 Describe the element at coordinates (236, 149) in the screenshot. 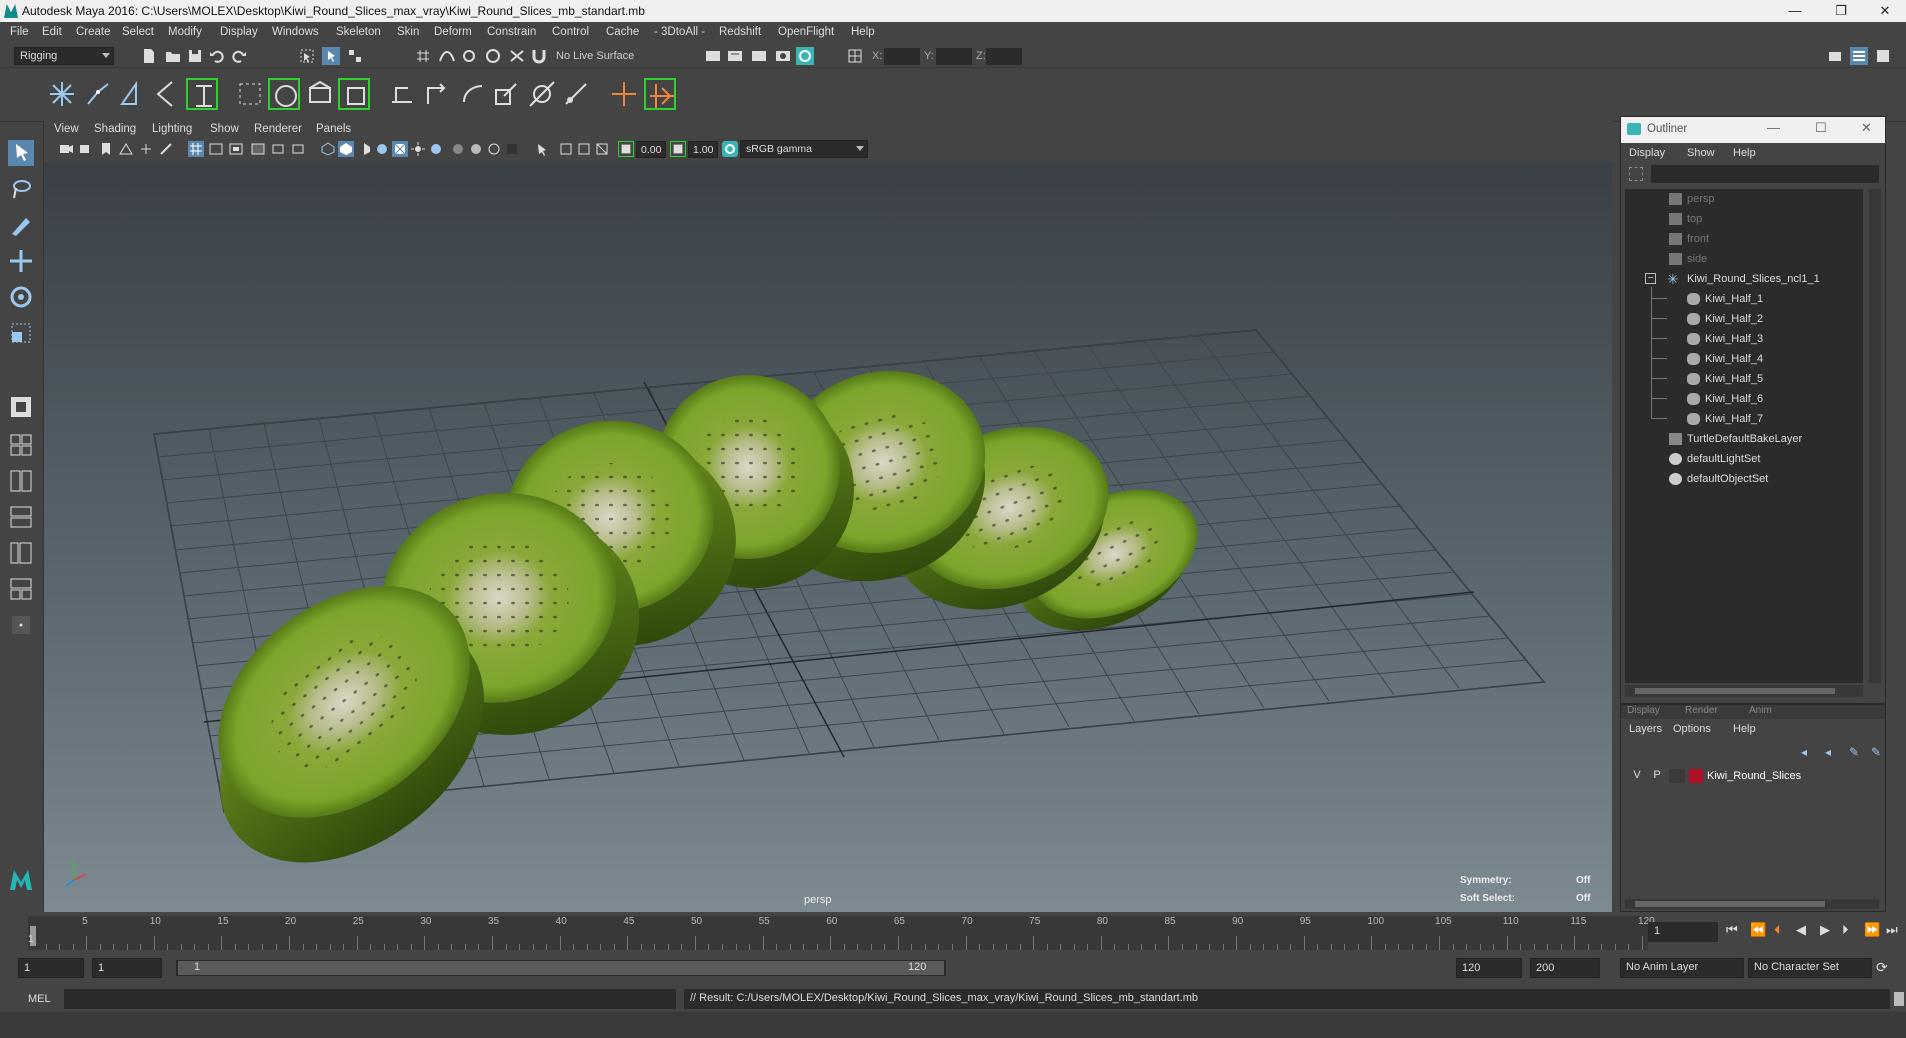

I see `resolution-gate-icon` at that location.